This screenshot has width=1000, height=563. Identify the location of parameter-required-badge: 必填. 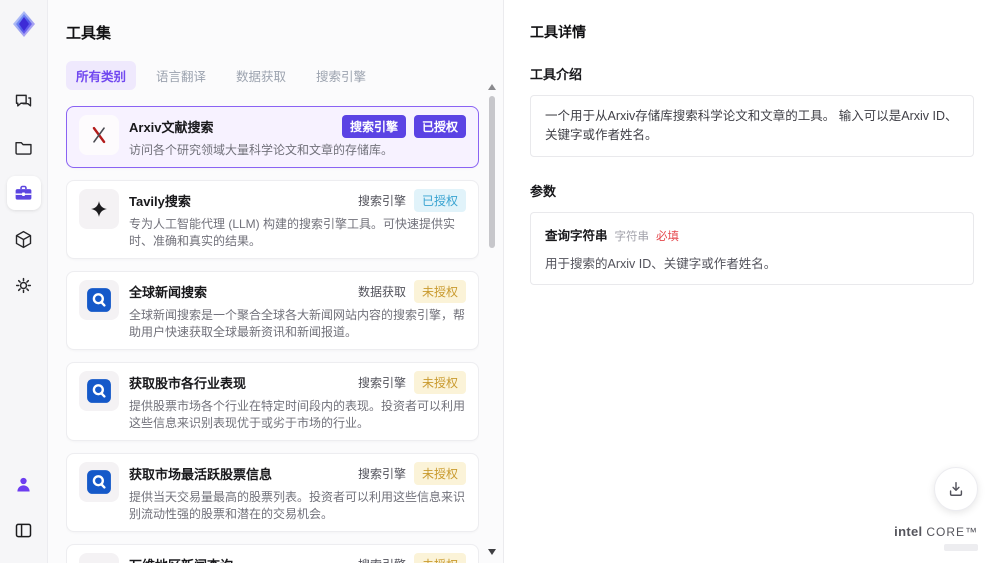
(668, 236).